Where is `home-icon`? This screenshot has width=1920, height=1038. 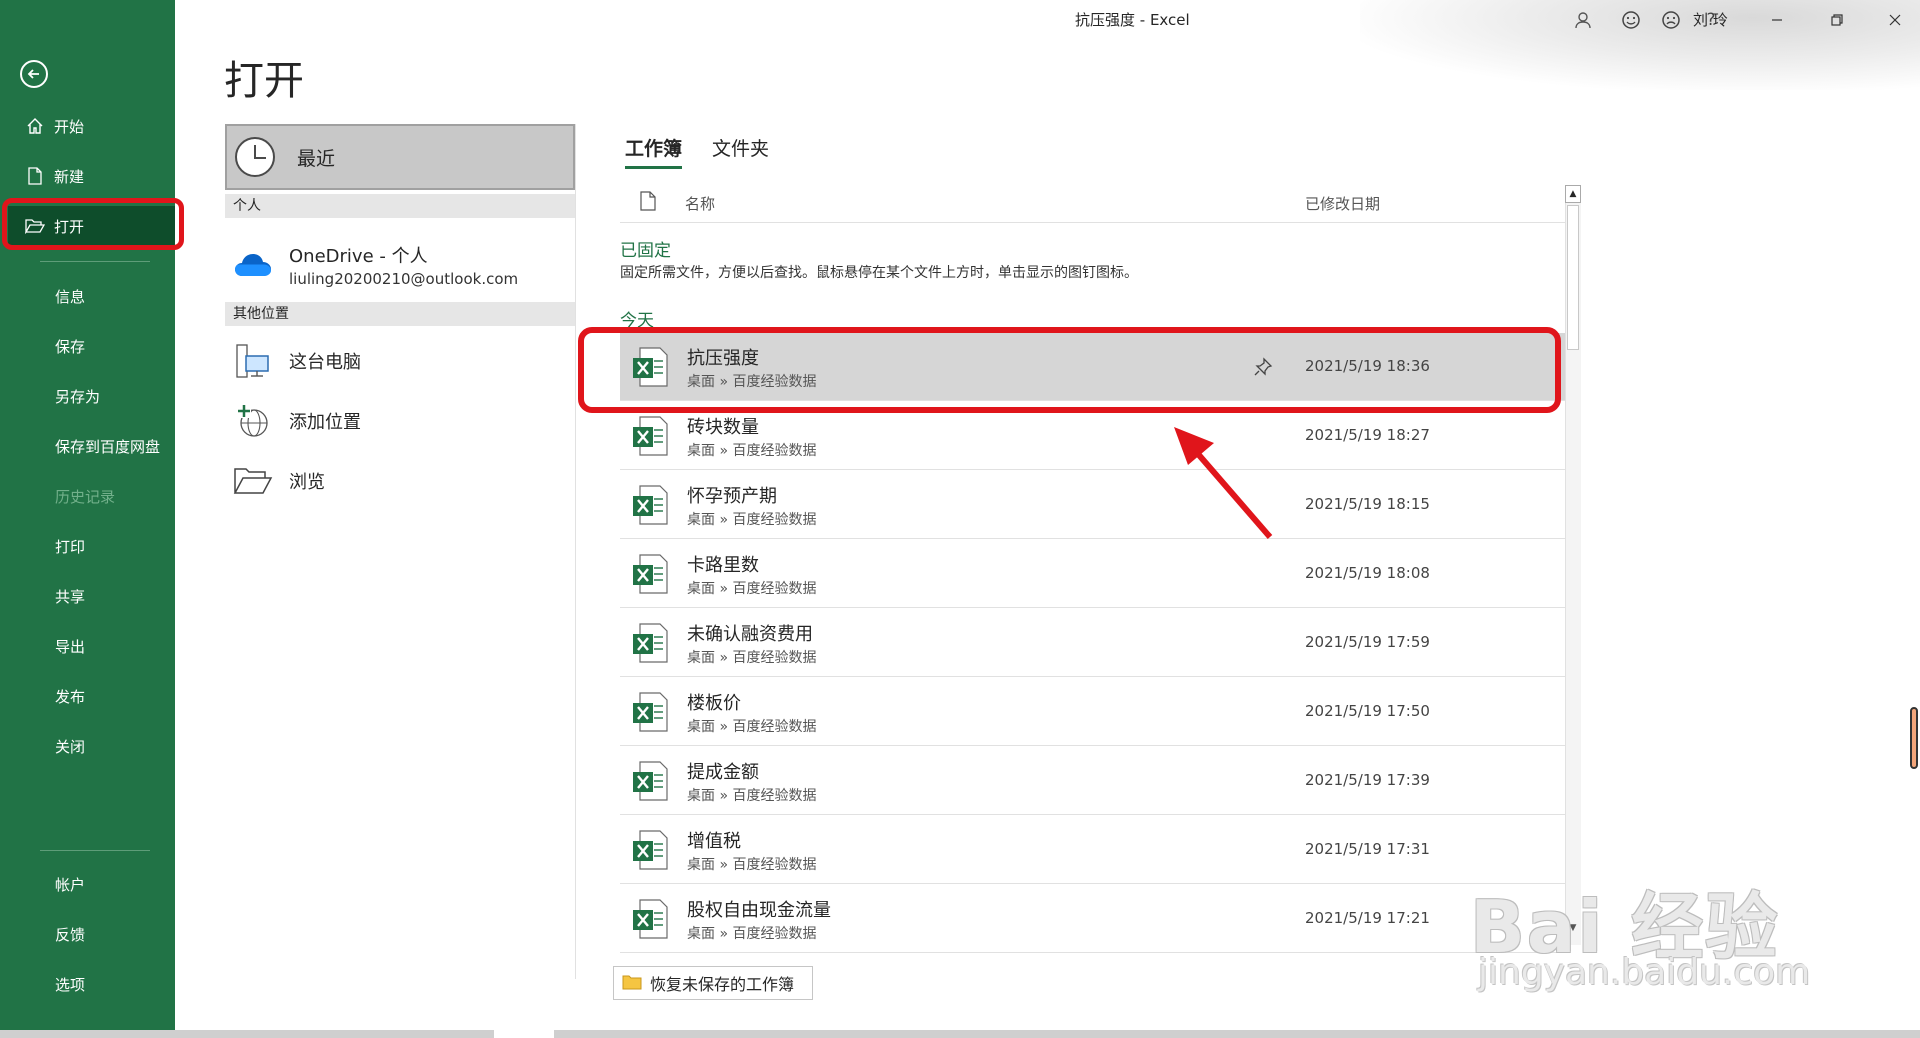
home-icon is located at coordinates (35, 126).